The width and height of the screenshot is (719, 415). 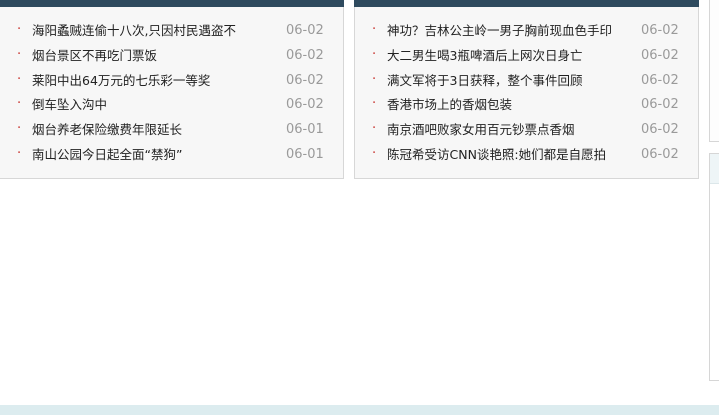 I want to click on list-item: · 南山公园今日起全面“禁狗” 06-01, so click(x=171, y=155).